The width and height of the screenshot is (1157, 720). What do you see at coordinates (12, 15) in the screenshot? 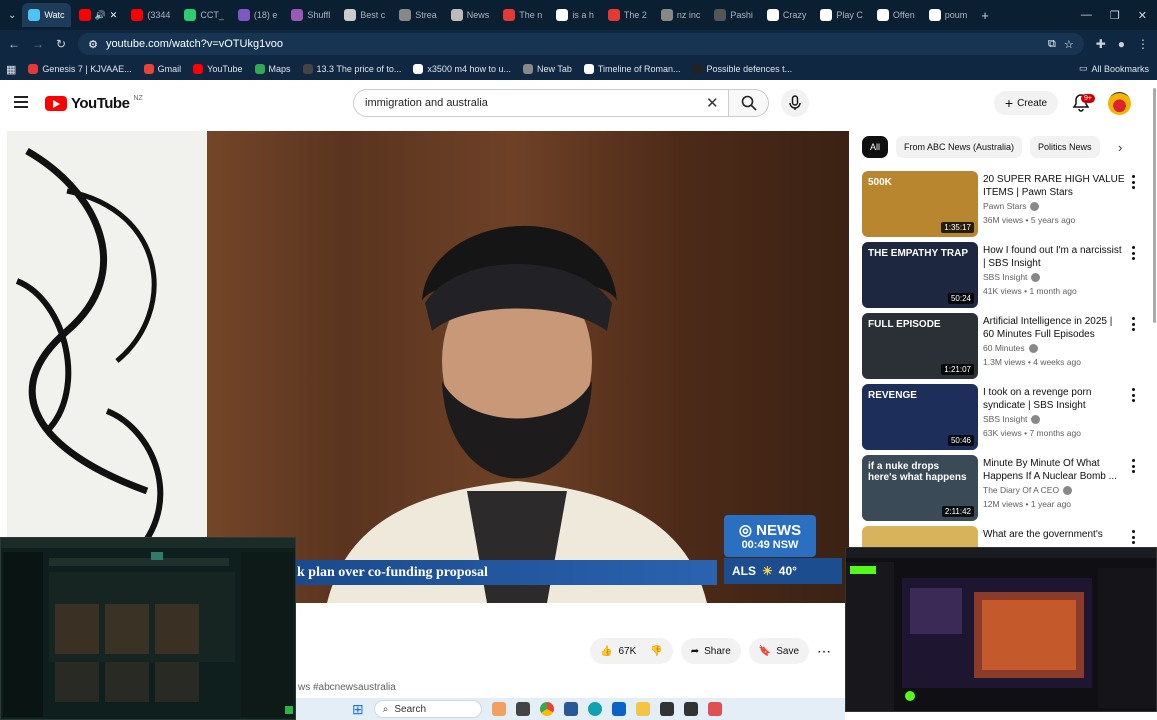
I see `tab-menu-icon: ⌄` at bounding box center [12, 15].